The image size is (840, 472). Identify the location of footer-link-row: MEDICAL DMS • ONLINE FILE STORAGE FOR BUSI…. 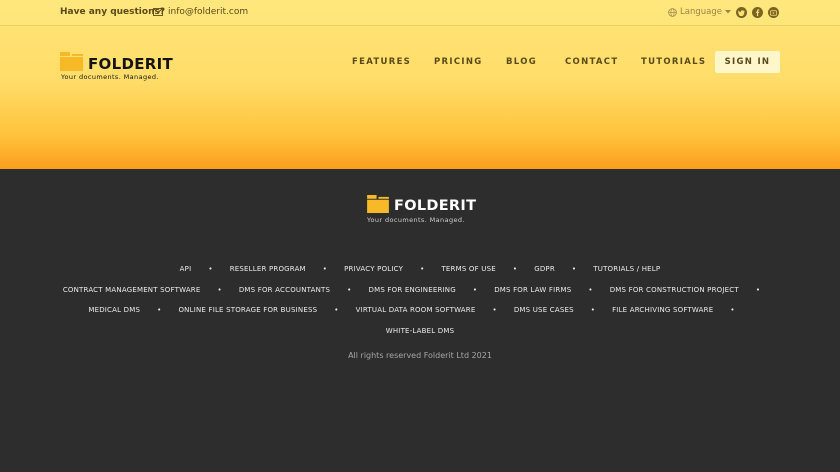
(420, 310).